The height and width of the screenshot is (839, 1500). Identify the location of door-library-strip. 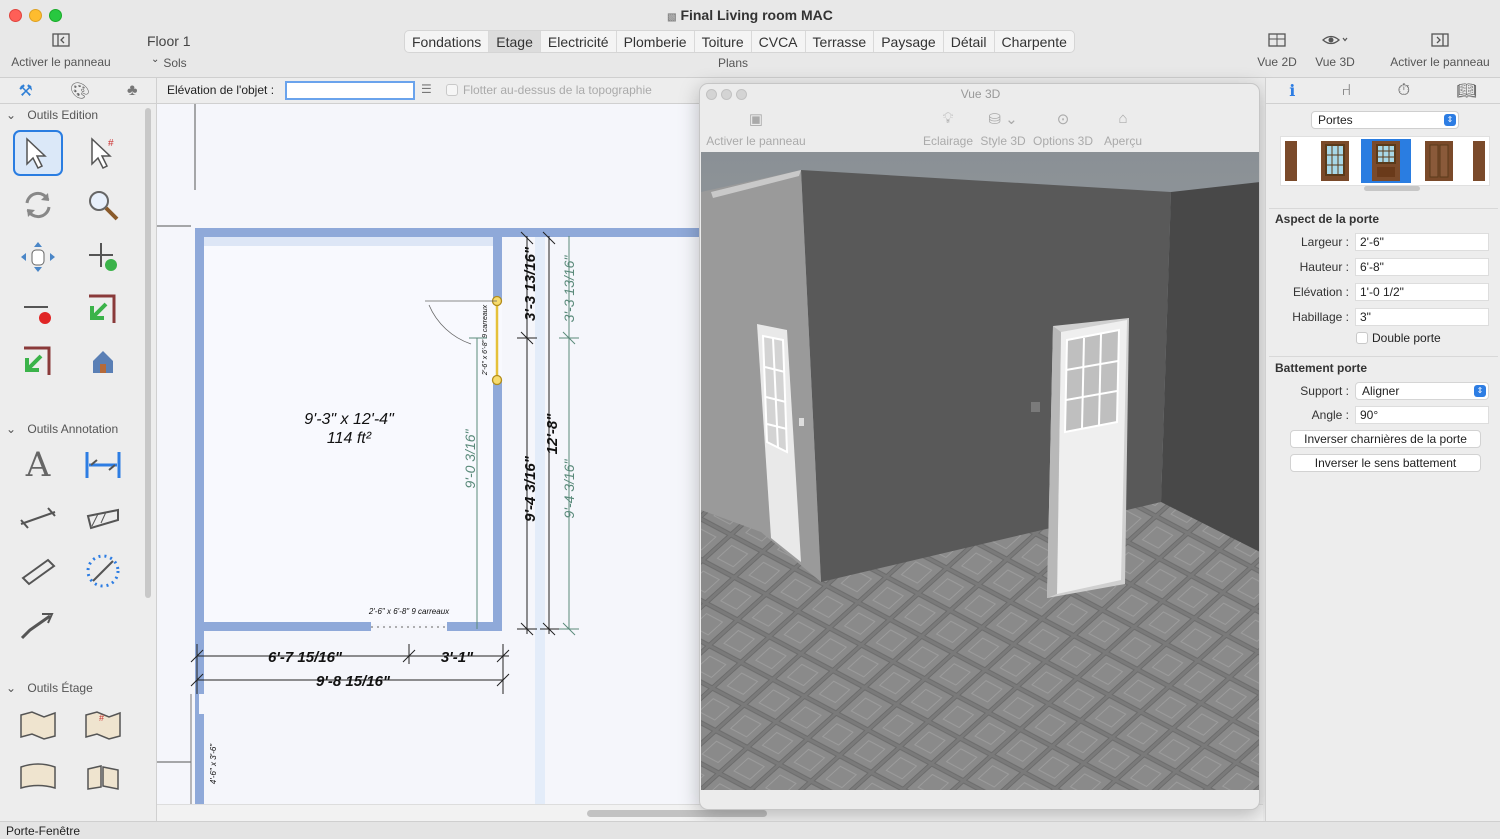
(1385, 161).